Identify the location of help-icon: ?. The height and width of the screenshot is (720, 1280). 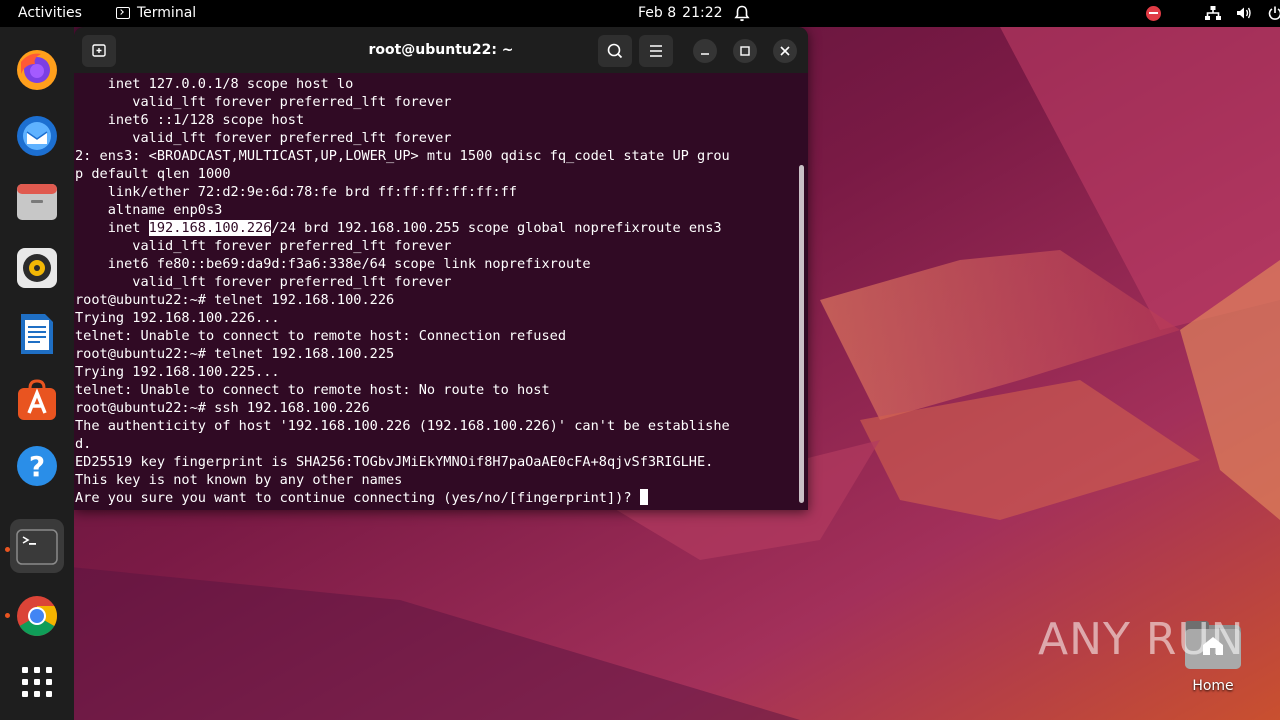
(37, 466).